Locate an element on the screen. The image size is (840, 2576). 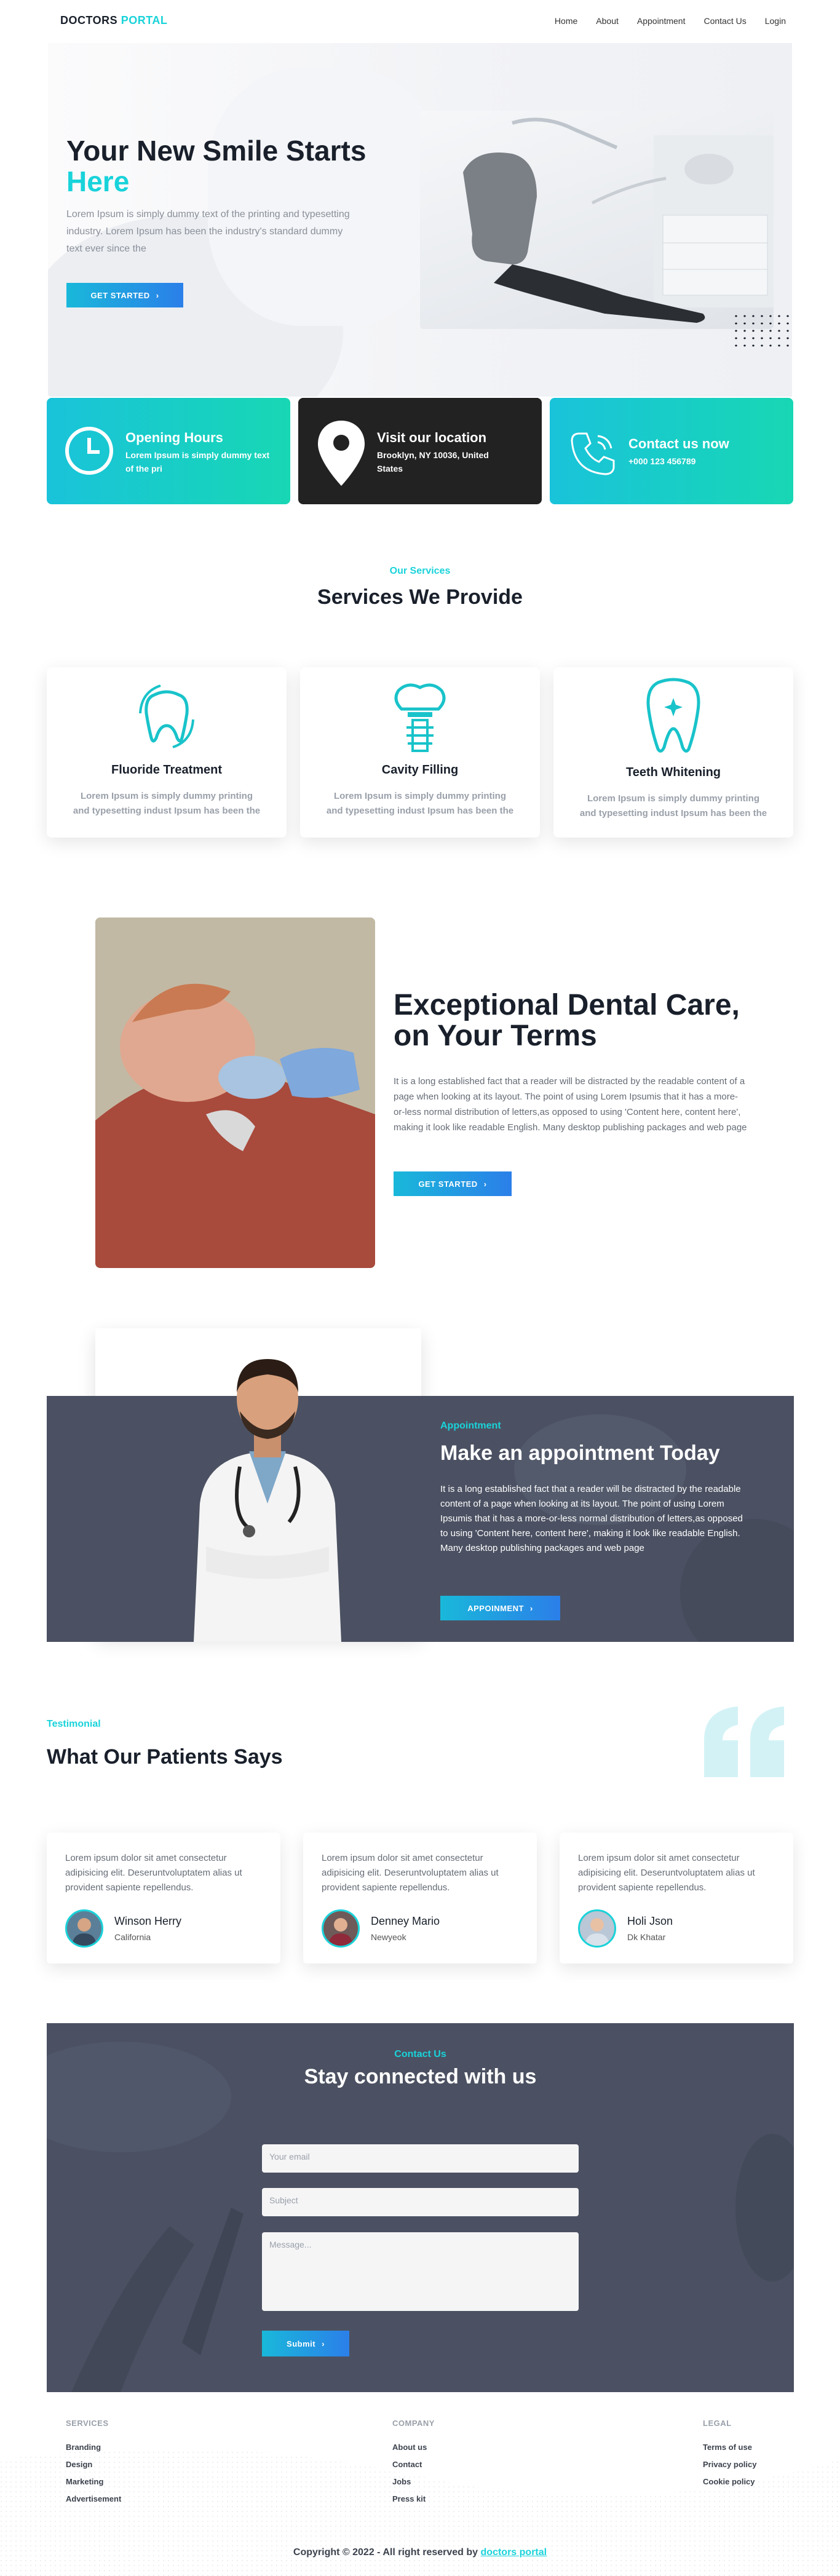
footer-link: Privacy policy is located at coordinates (730, 2464).